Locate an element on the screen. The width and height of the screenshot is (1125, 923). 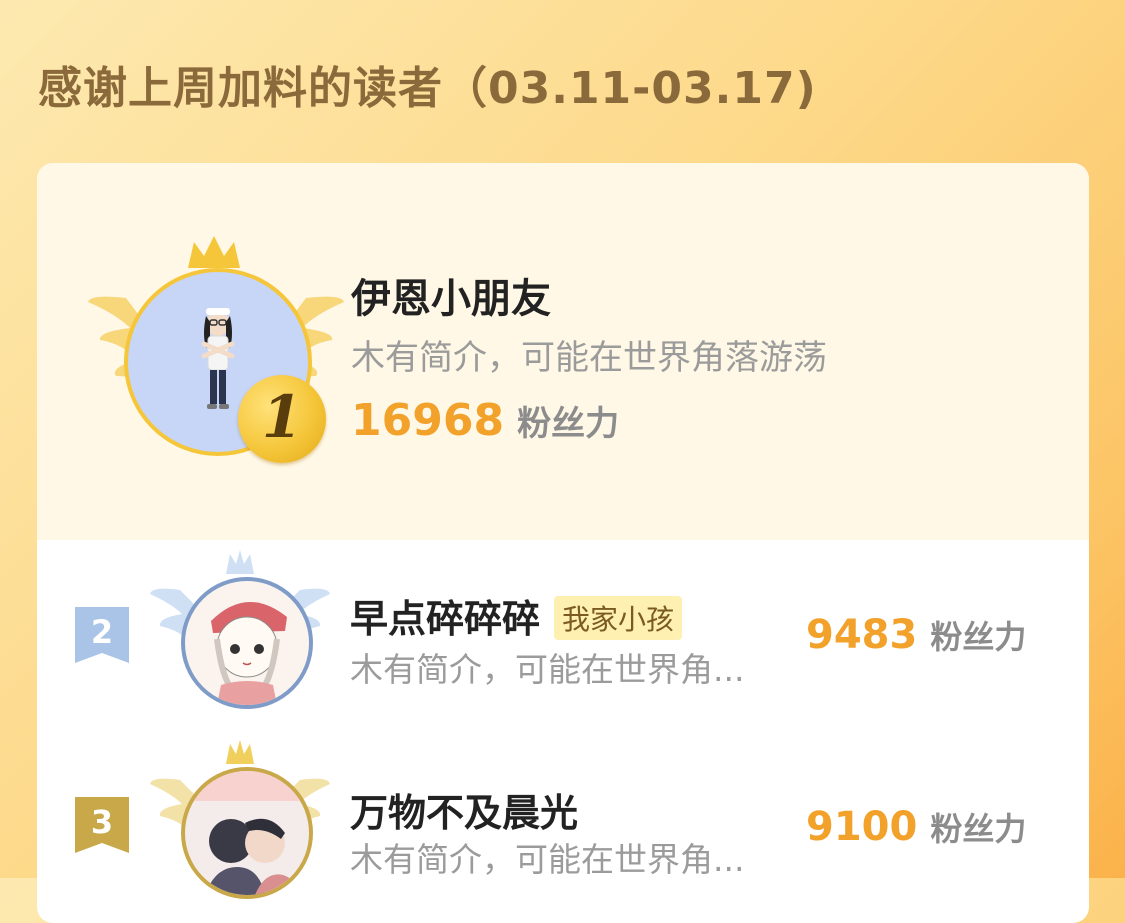
rank-1-medal: 1 is located at coordinates (282, 419).